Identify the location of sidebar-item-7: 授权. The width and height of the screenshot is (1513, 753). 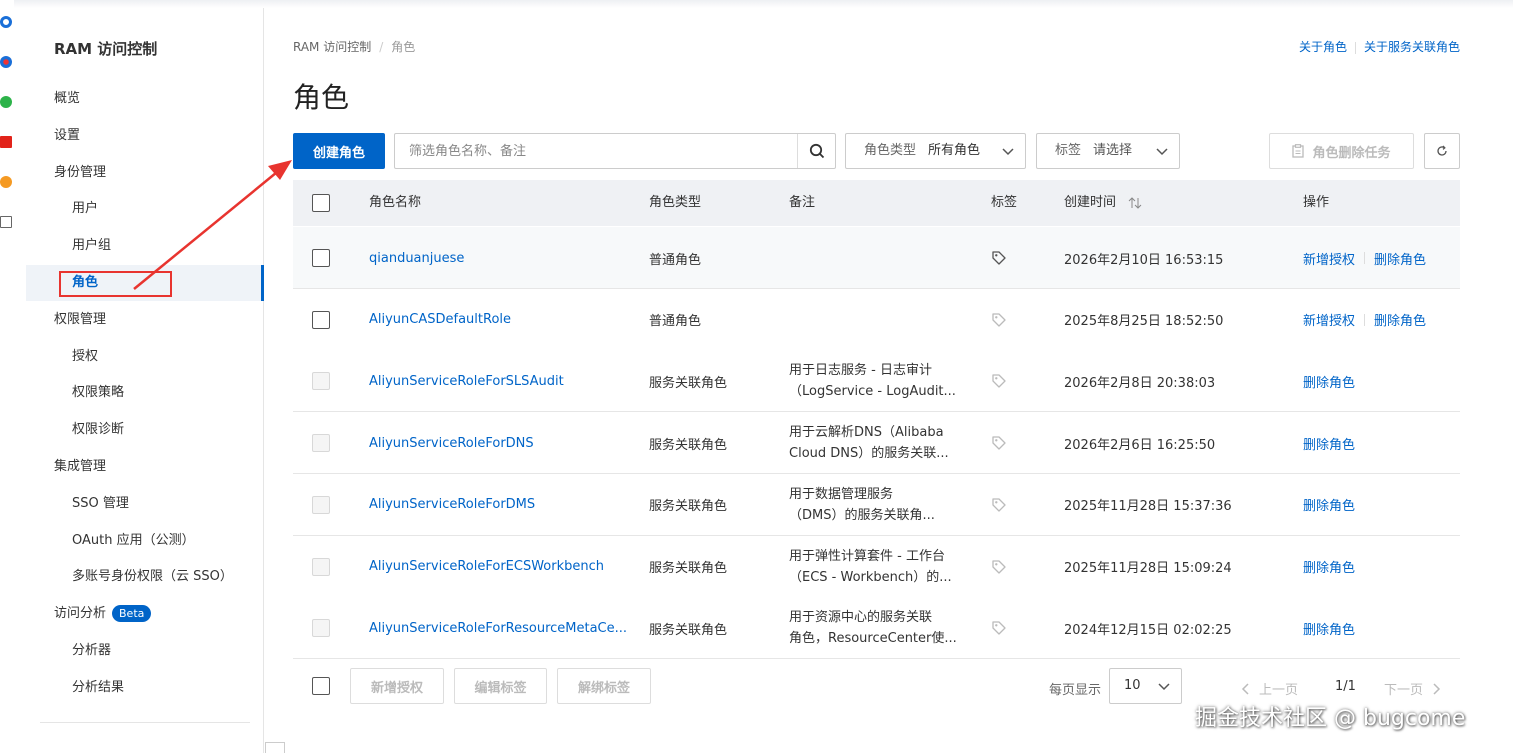
(145, 357).